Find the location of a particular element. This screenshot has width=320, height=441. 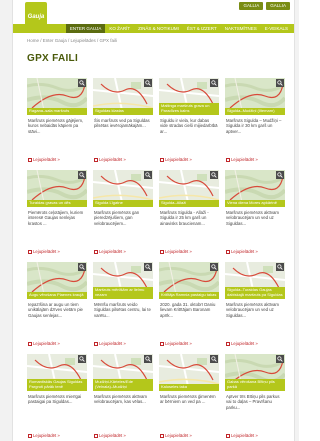

card-title: Gabas vērošana Bītiņu pils parkā is located at coordinates (255, 385).